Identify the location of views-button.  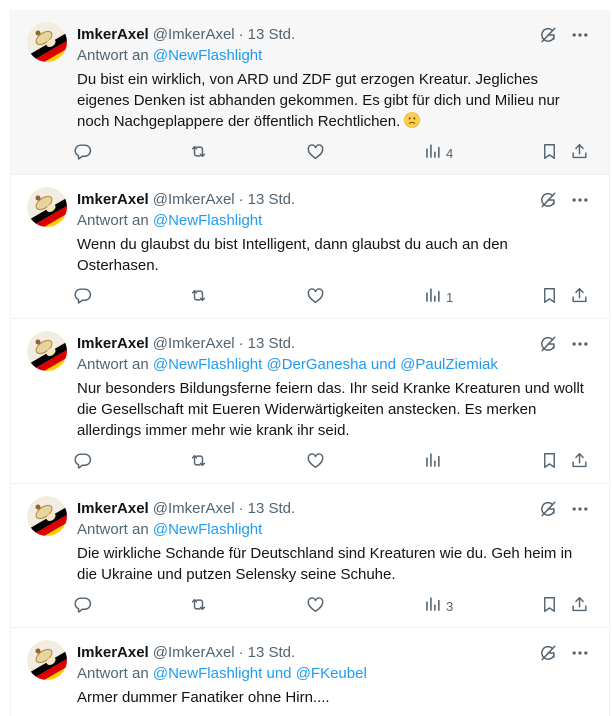
(434, 462).